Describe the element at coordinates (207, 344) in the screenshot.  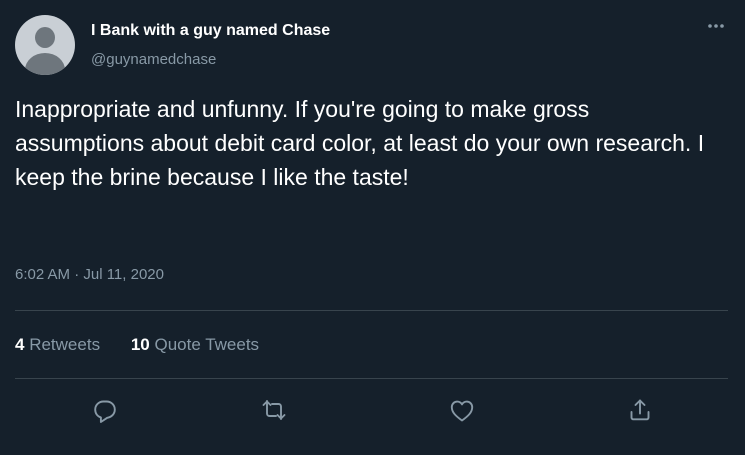
I see `quote-tweets-label: Quote Tweets` at that location.